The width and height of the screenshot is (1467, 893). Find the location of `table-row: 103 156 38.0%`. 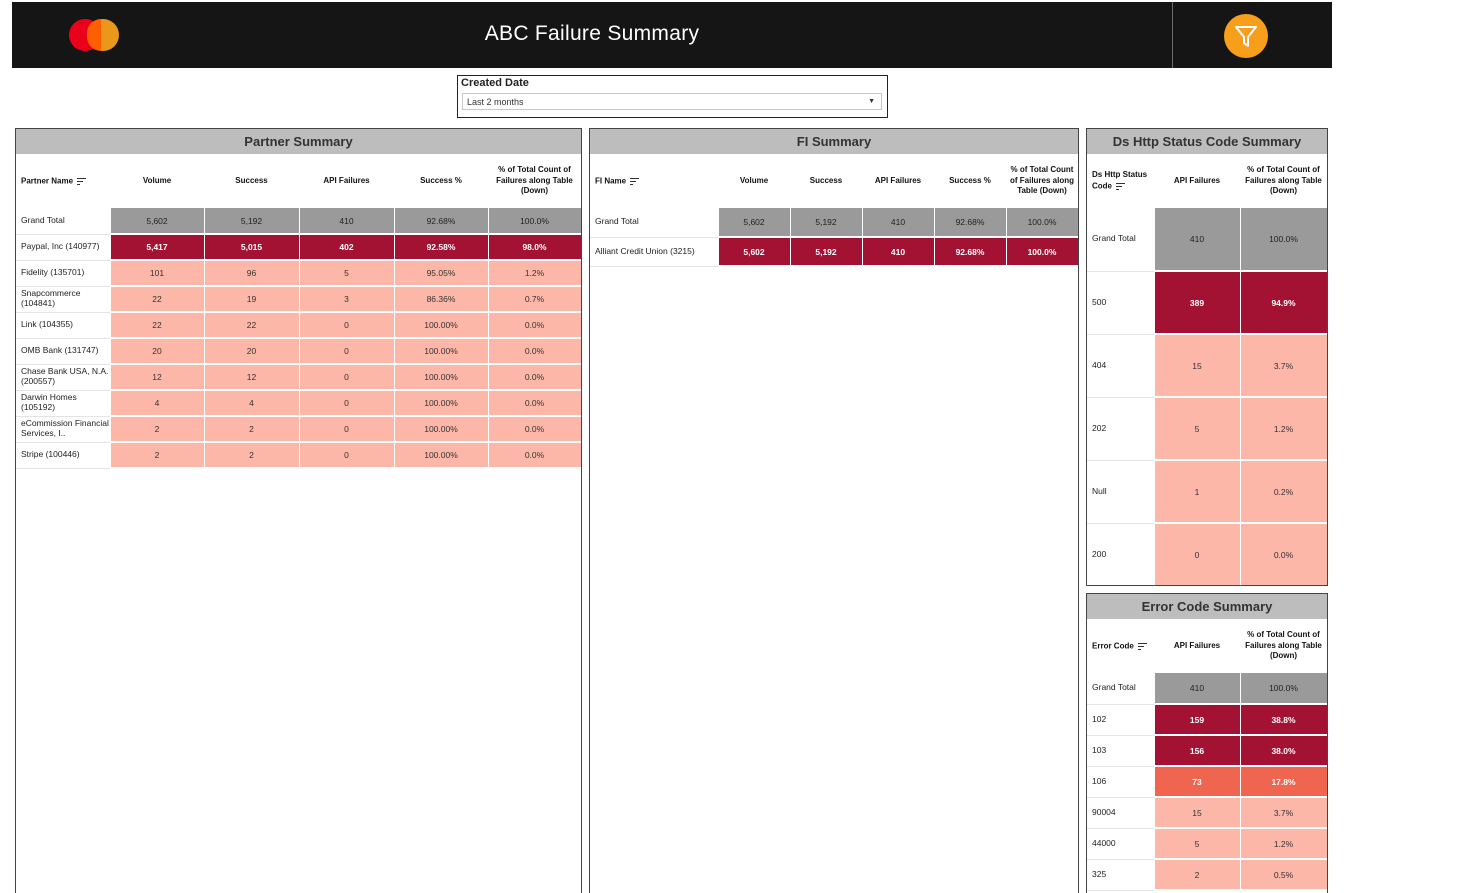

table-row: 103 156 38.0% is located at coordinates (1207, 751).